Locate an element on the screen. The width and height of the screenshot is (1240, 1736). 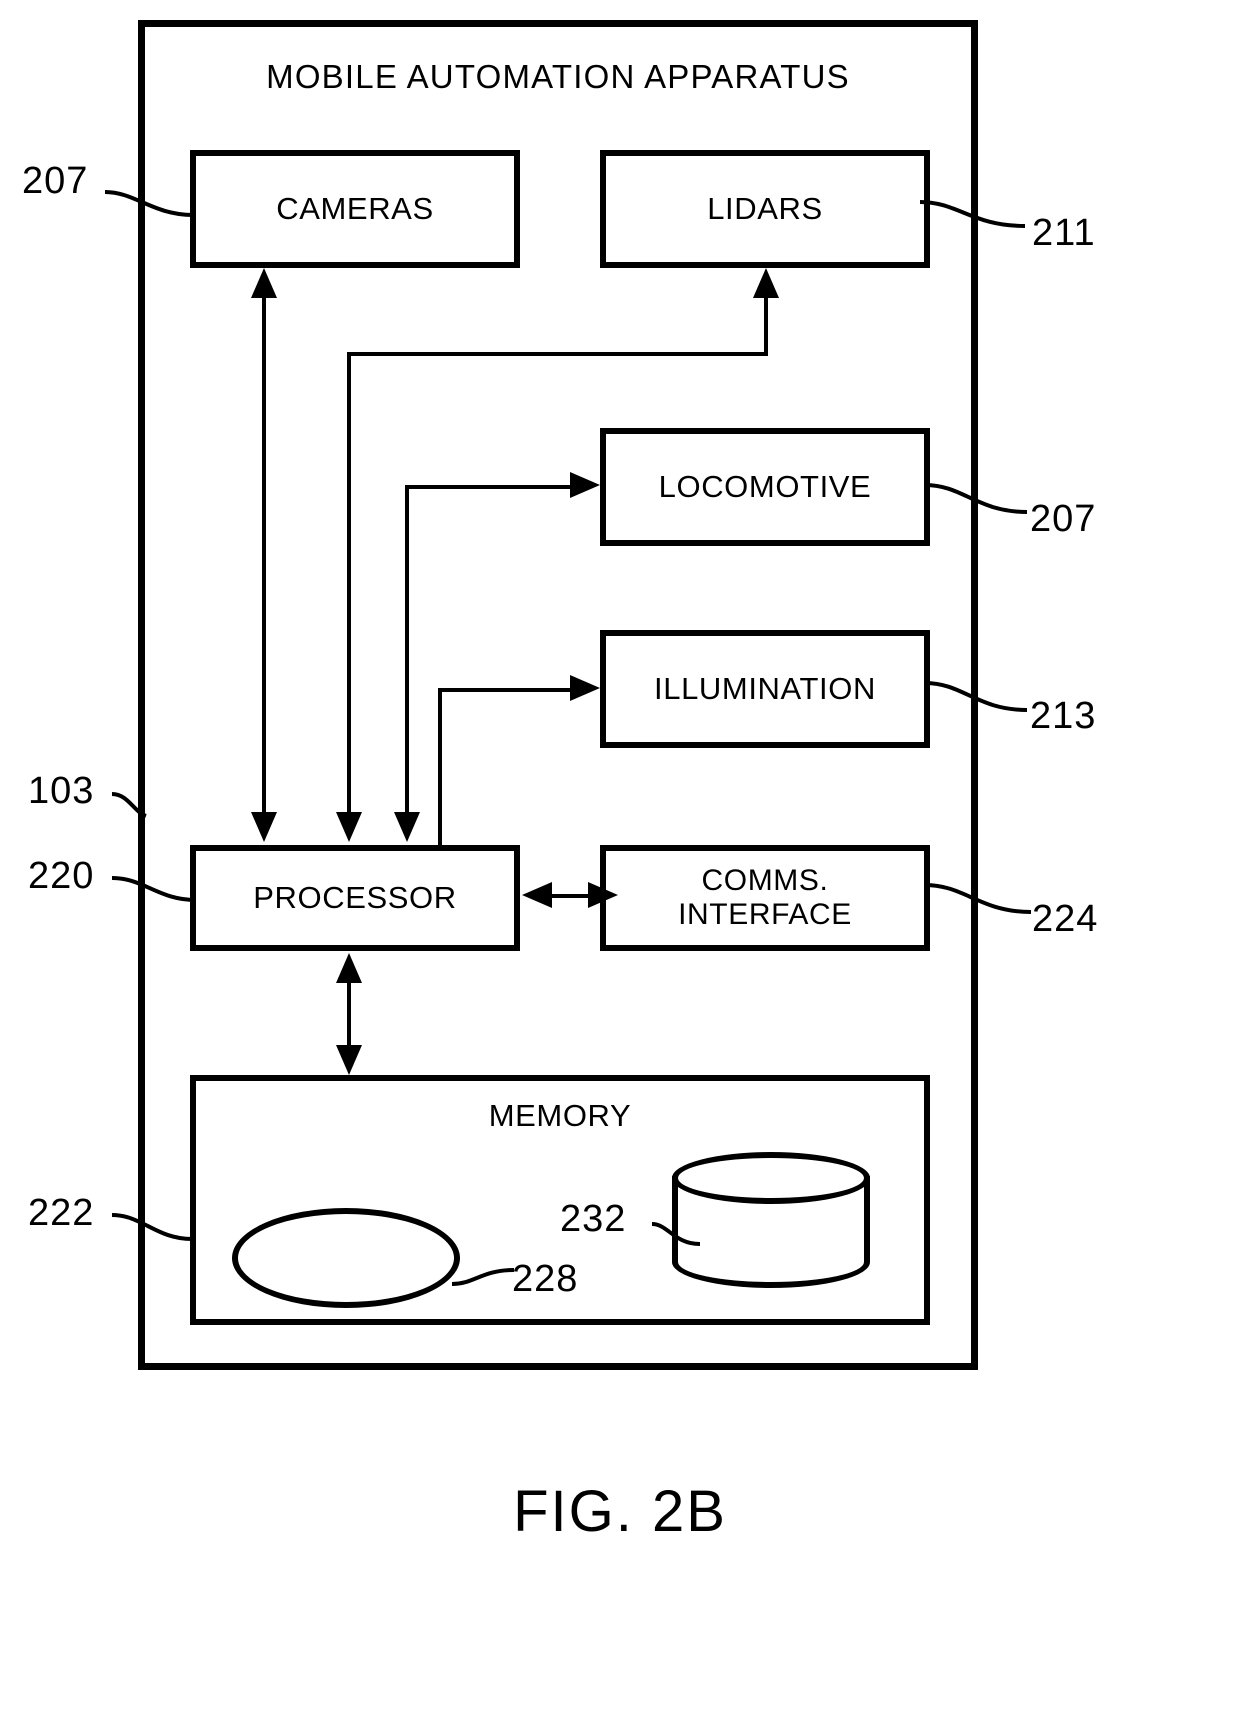
connector-lidars-vertical-left is located at coordinates (349, 590).